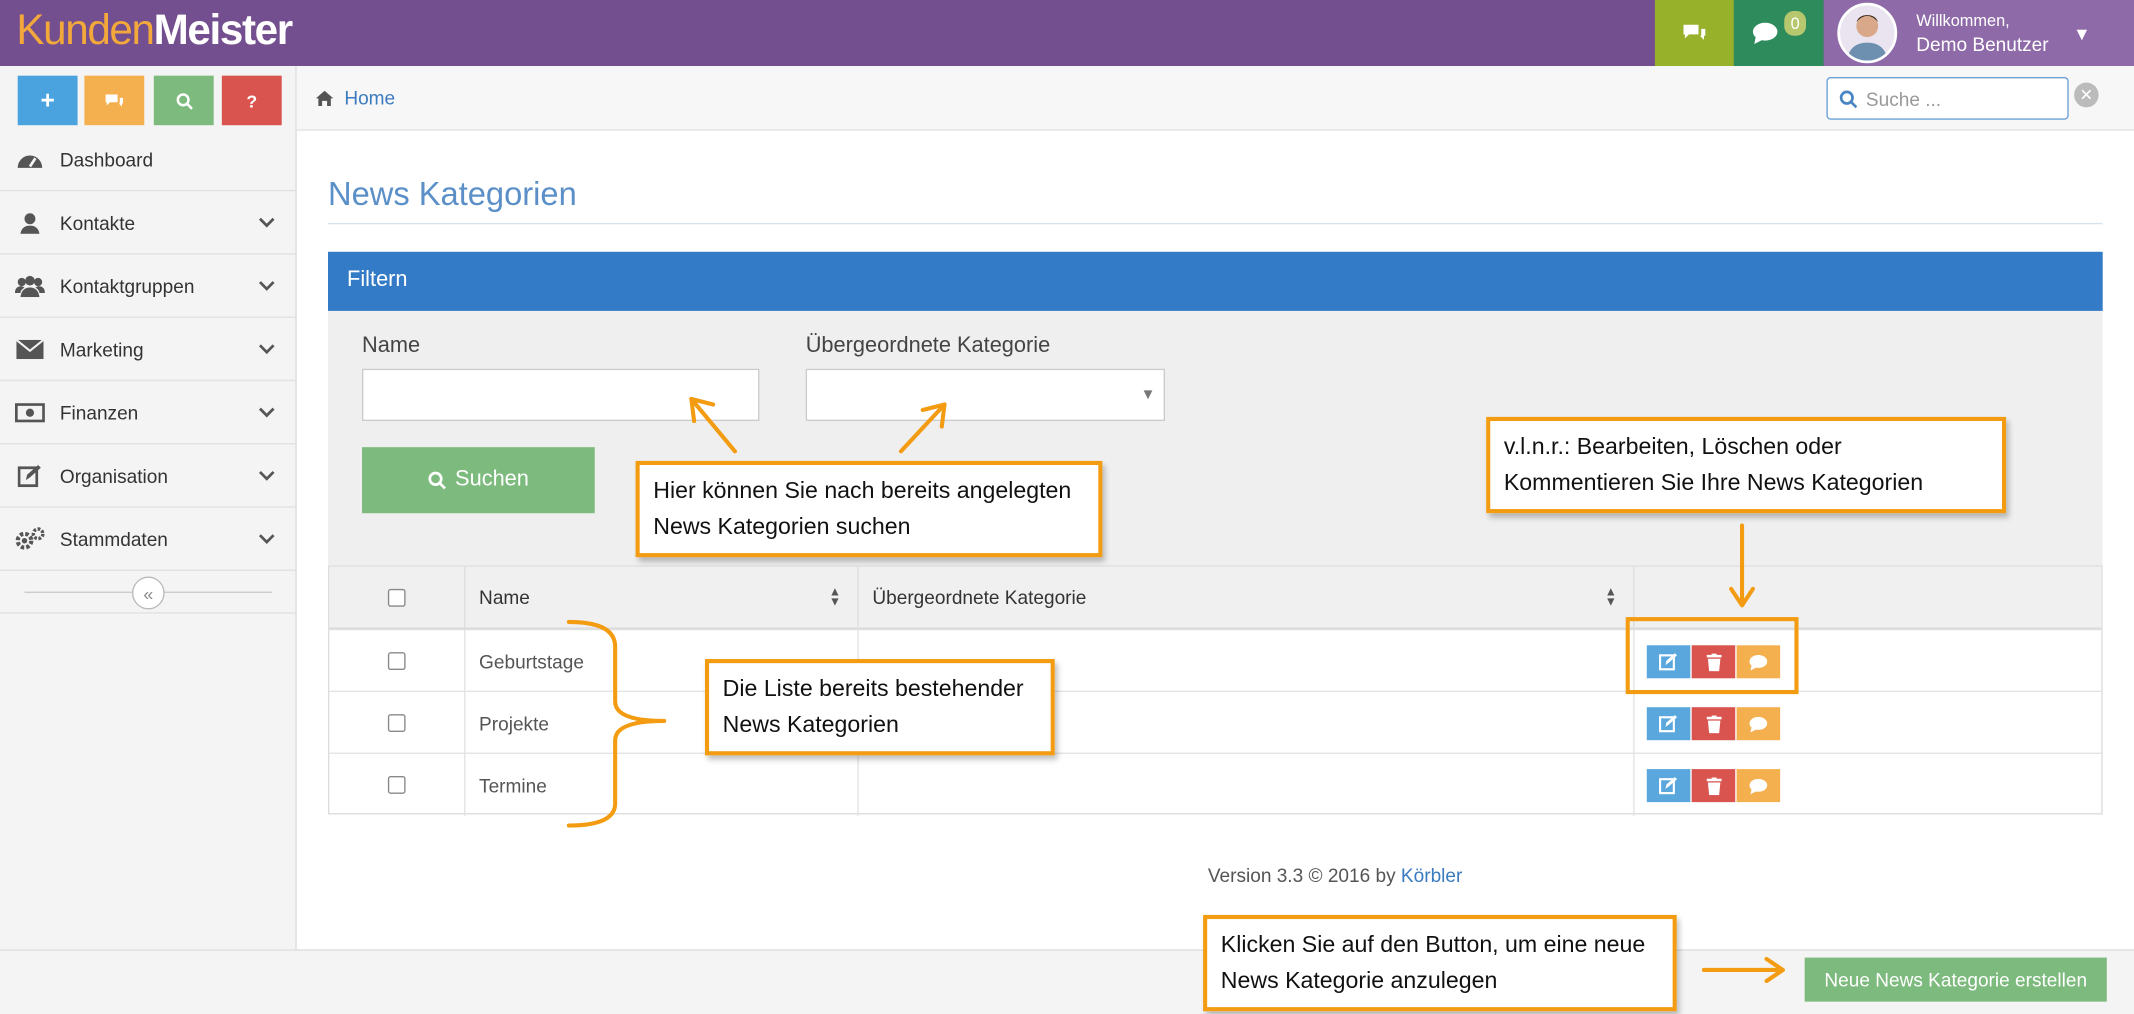 The image size is (2134, 1014). I want to click on money-icon, so click(29, 412).